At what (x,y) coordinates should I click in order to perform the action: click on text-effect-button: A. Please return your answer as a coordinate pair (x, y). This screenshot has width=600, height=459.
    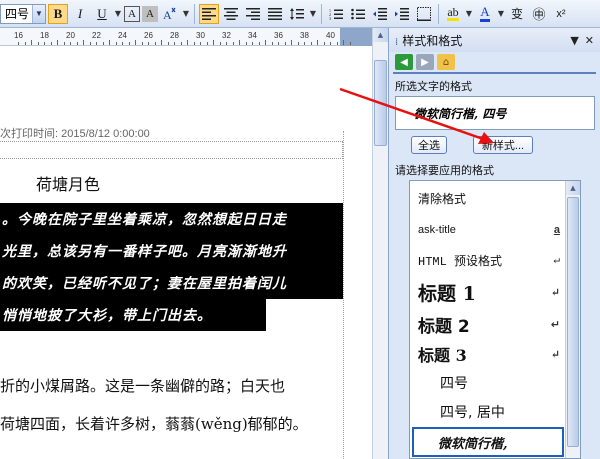
    Looking at the image, I should click on (170, 14).